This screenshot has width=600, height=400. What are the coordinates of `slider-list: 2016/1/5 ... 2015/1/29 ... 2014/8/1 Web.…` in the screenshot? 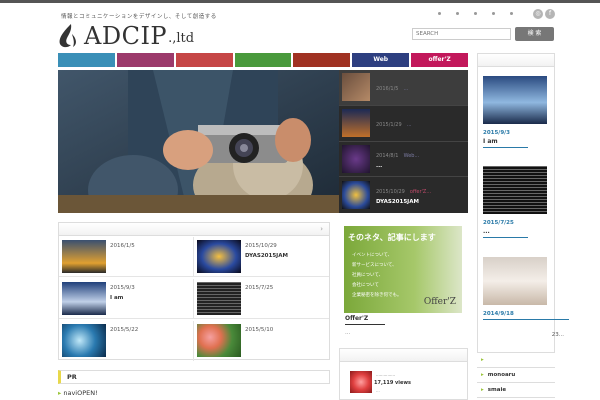 It's located at (403, 141).